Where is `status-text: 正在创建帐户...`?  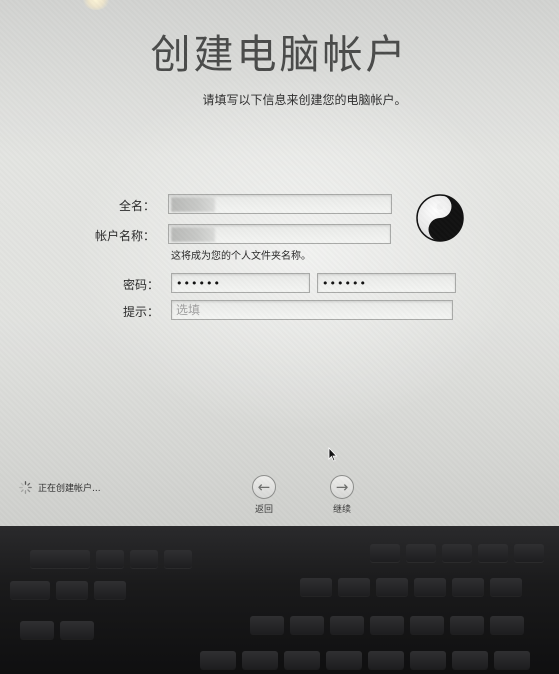 status-text: 正在创建帐户... is located at coordinates (69, 489).